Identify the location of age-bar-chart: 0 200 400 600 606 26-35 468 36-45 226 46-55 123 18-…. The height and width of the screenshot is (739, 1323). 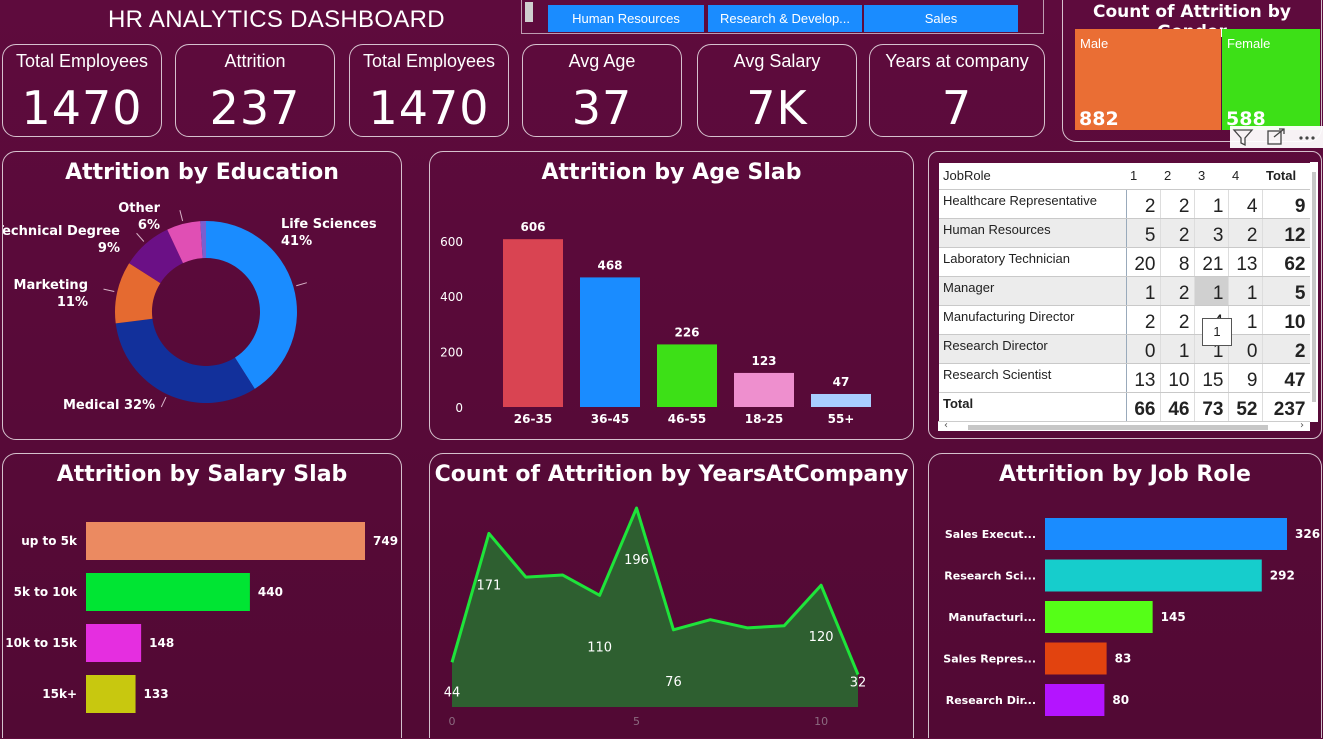
(655, 323).